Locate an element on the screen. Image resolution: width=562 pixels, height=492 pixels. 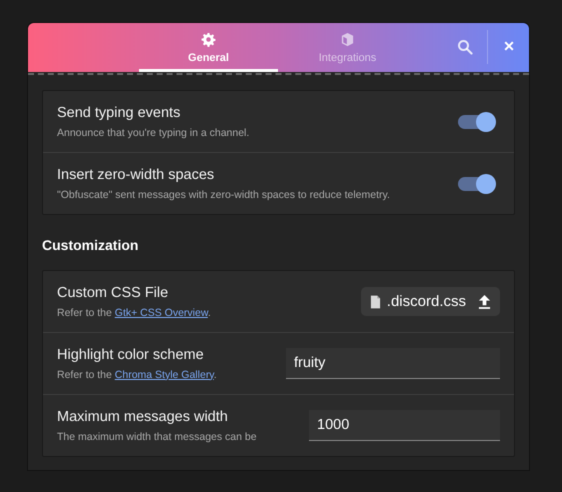
setting-title: Maximum messages width is located at coordinates (143, 416).